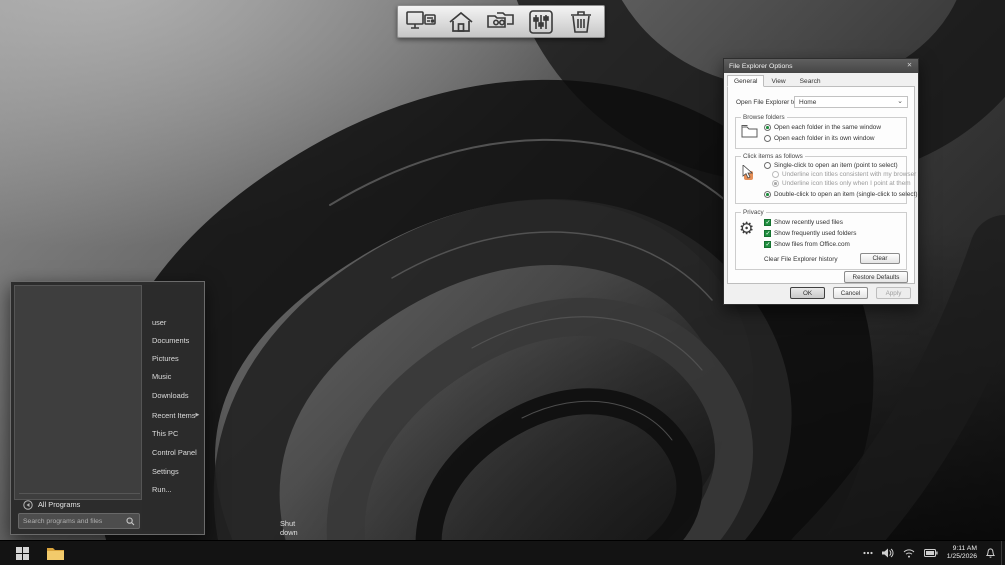 This screenshot has height=565, width=1005. I want to click on start-item-downloads: Downloads, so click(174, 395).